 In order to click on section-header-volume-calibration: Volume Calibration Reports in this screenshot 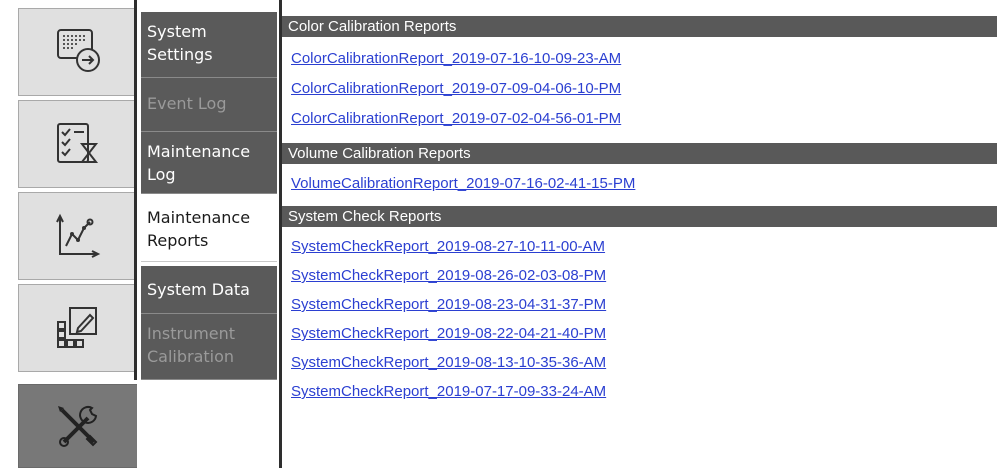, I will do `click(639, 153)`.